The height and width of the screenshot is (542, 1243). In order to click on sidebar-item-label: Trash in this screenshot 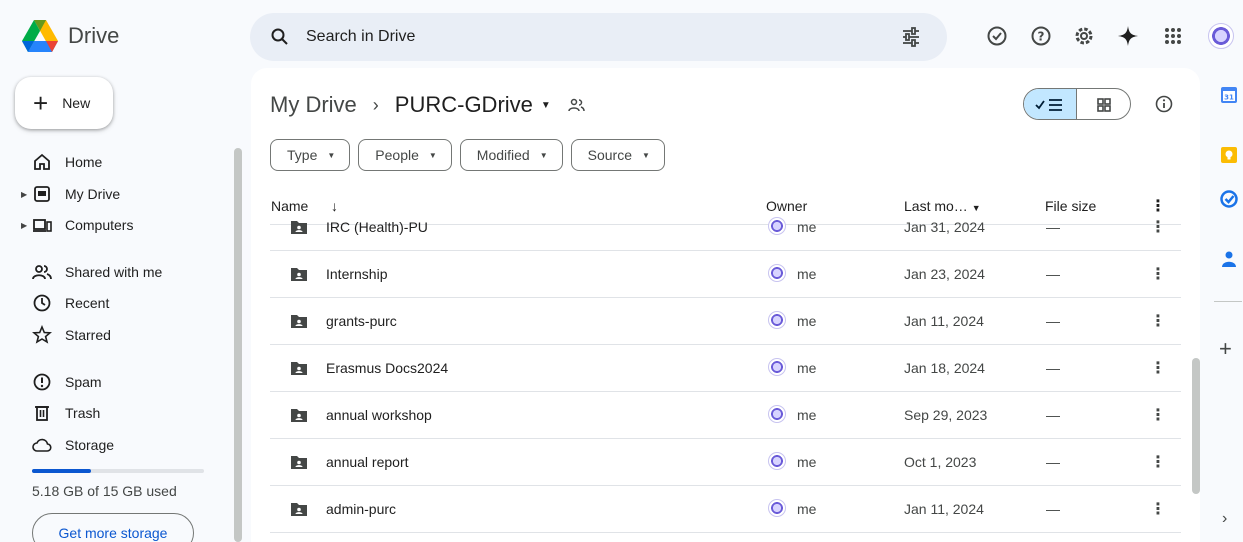, I will do `click(83, 413)`.